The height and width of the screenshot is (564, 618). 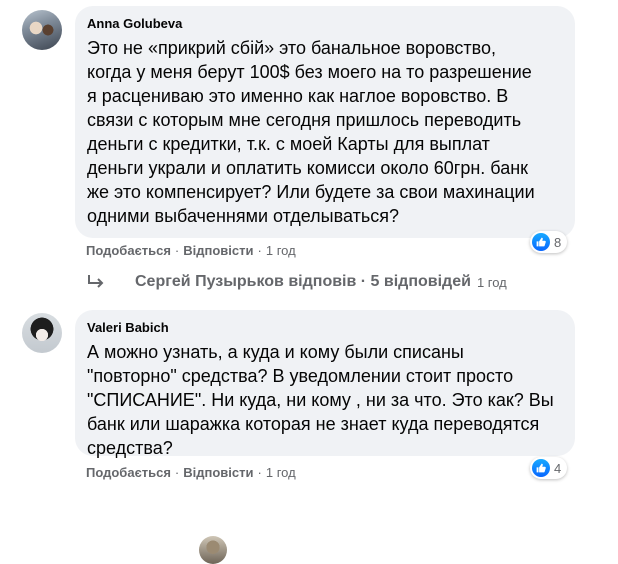 I want to click on replies-link: Сергей Пузырьков відповів · 5 відповідей, so click(x=303, y=282).